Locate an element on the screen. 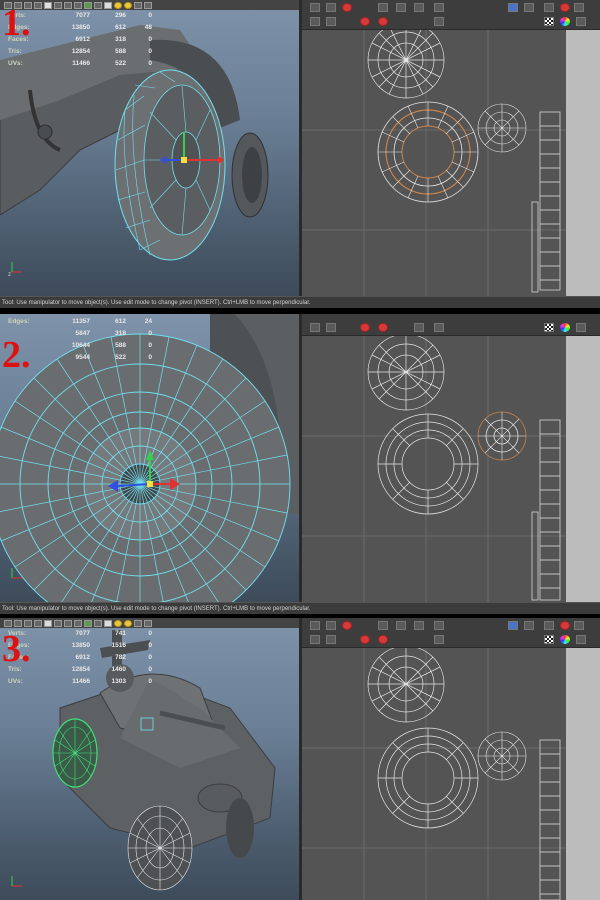 The image size is (600, 900). uv-shell-cap-selected is located at coordinates (502, 436).